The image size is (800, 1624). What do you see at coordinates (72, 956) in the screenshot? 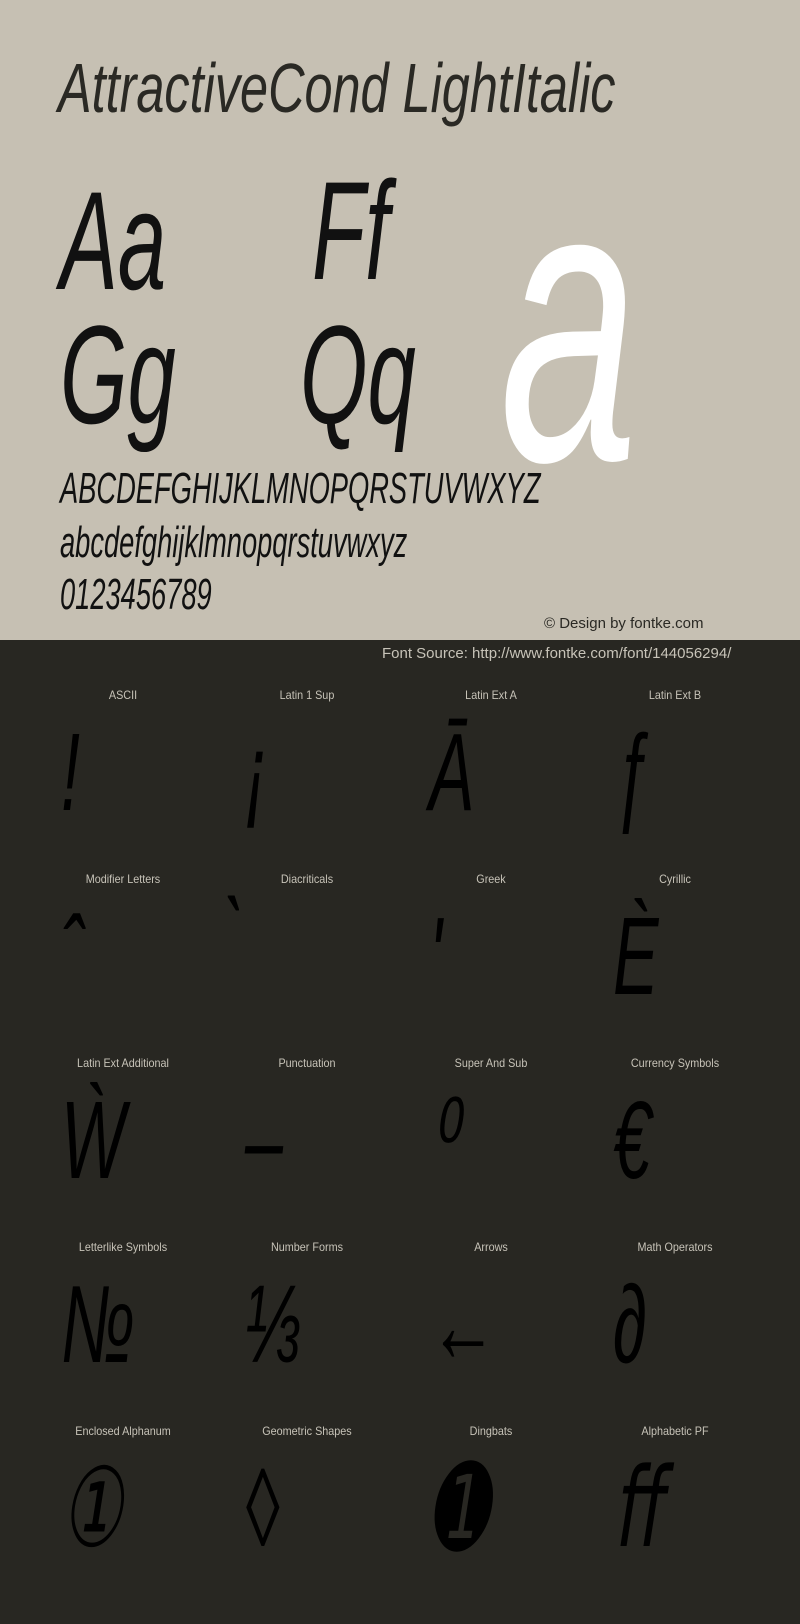
I see `block-sample-glyph: ˆ` at bounding box center [72, 956].